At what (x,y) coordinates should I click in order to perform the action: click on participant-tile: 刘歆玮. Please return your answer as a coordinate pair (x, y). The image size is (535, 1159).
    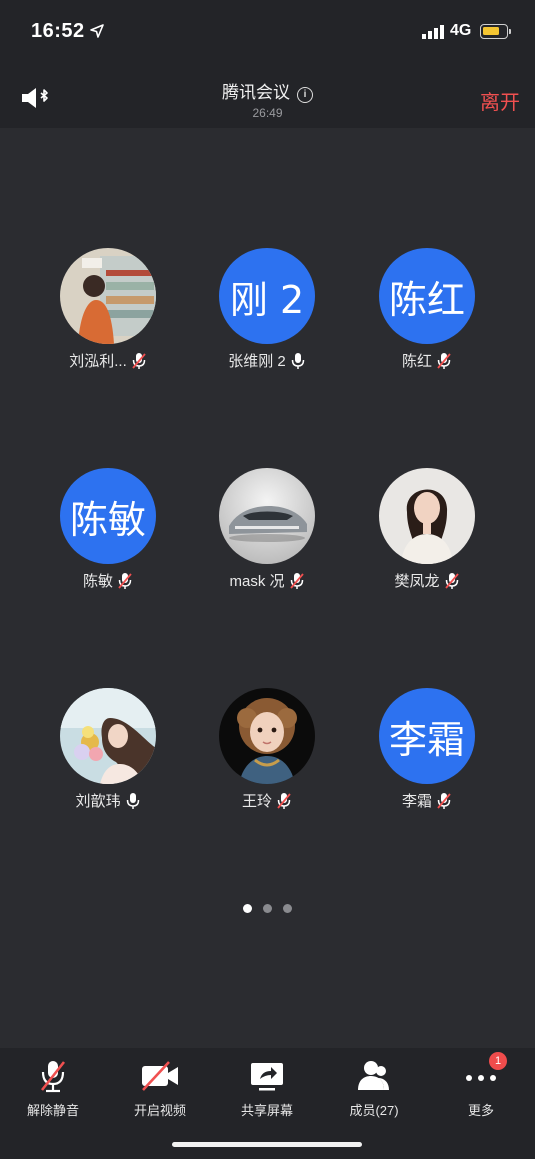
    Looking at the image, I should click on (108, 749).